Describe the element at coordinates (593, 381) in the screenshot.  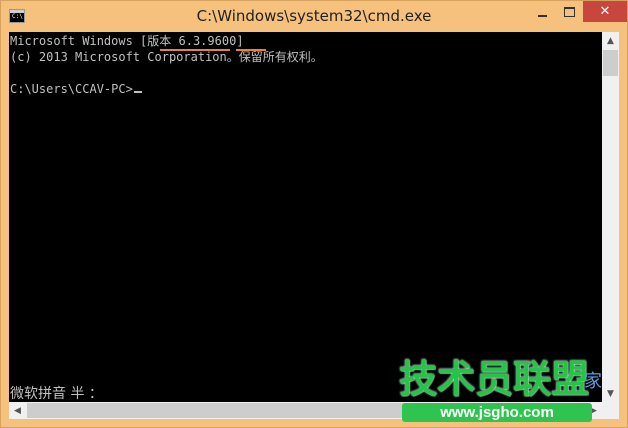
I see `watermark-brand-suffix: 家` at that location.